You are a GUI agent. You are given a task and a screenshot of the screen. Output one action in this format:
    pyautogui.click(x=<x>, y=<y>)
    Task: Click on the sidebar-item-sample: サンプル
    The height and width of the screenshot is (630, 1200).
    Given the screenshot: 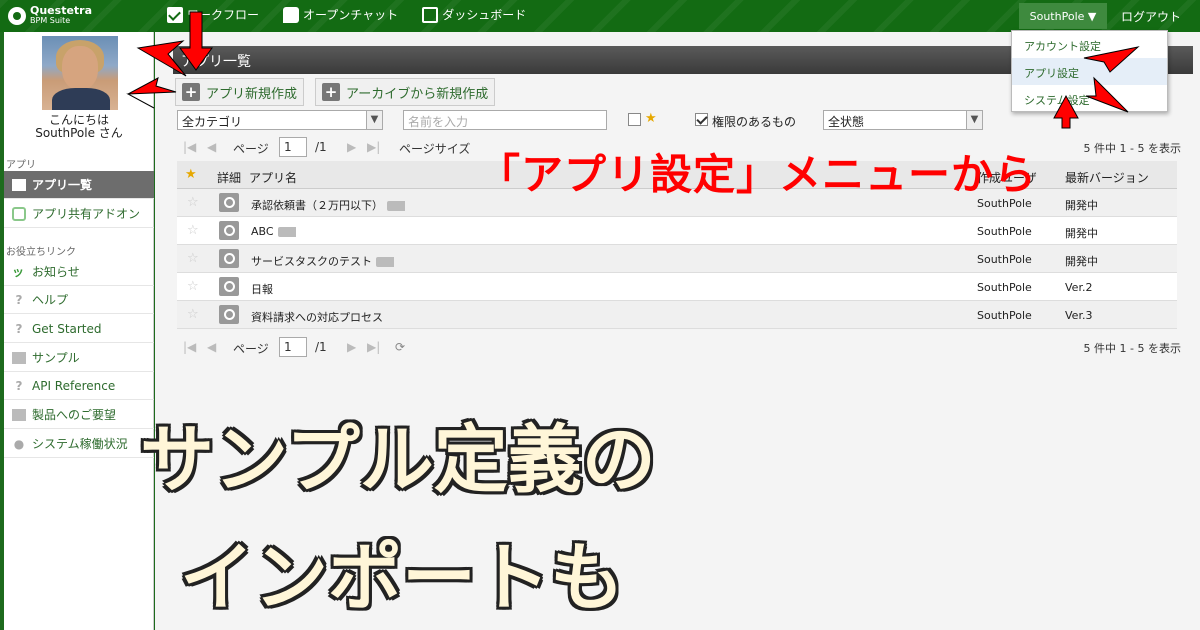 What is the action you would take?
    pyautogui.click(x=79, y=358)
    